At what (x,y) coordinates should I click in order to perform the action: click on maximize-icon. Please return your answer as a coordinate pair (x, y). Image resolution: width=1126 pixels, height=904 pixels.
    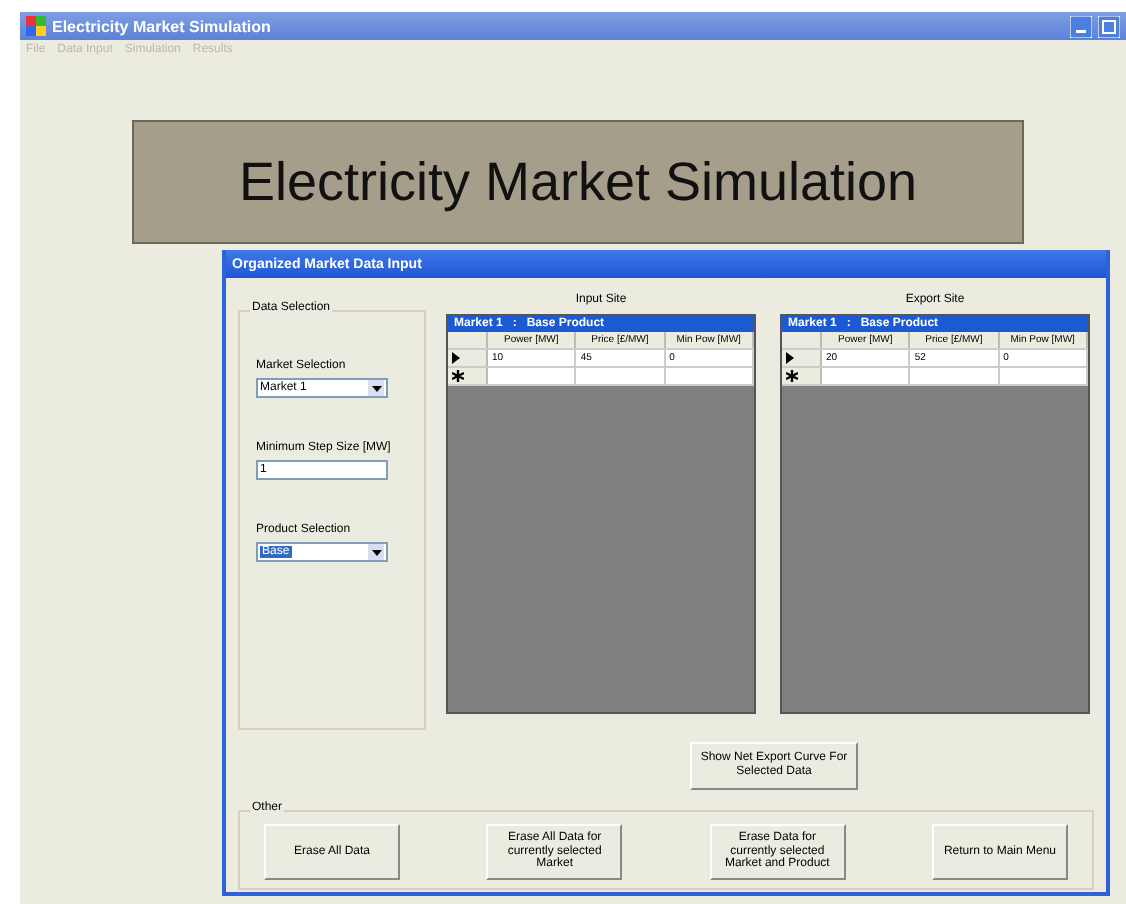
    Looking at the image, I should click on (1109, 26).